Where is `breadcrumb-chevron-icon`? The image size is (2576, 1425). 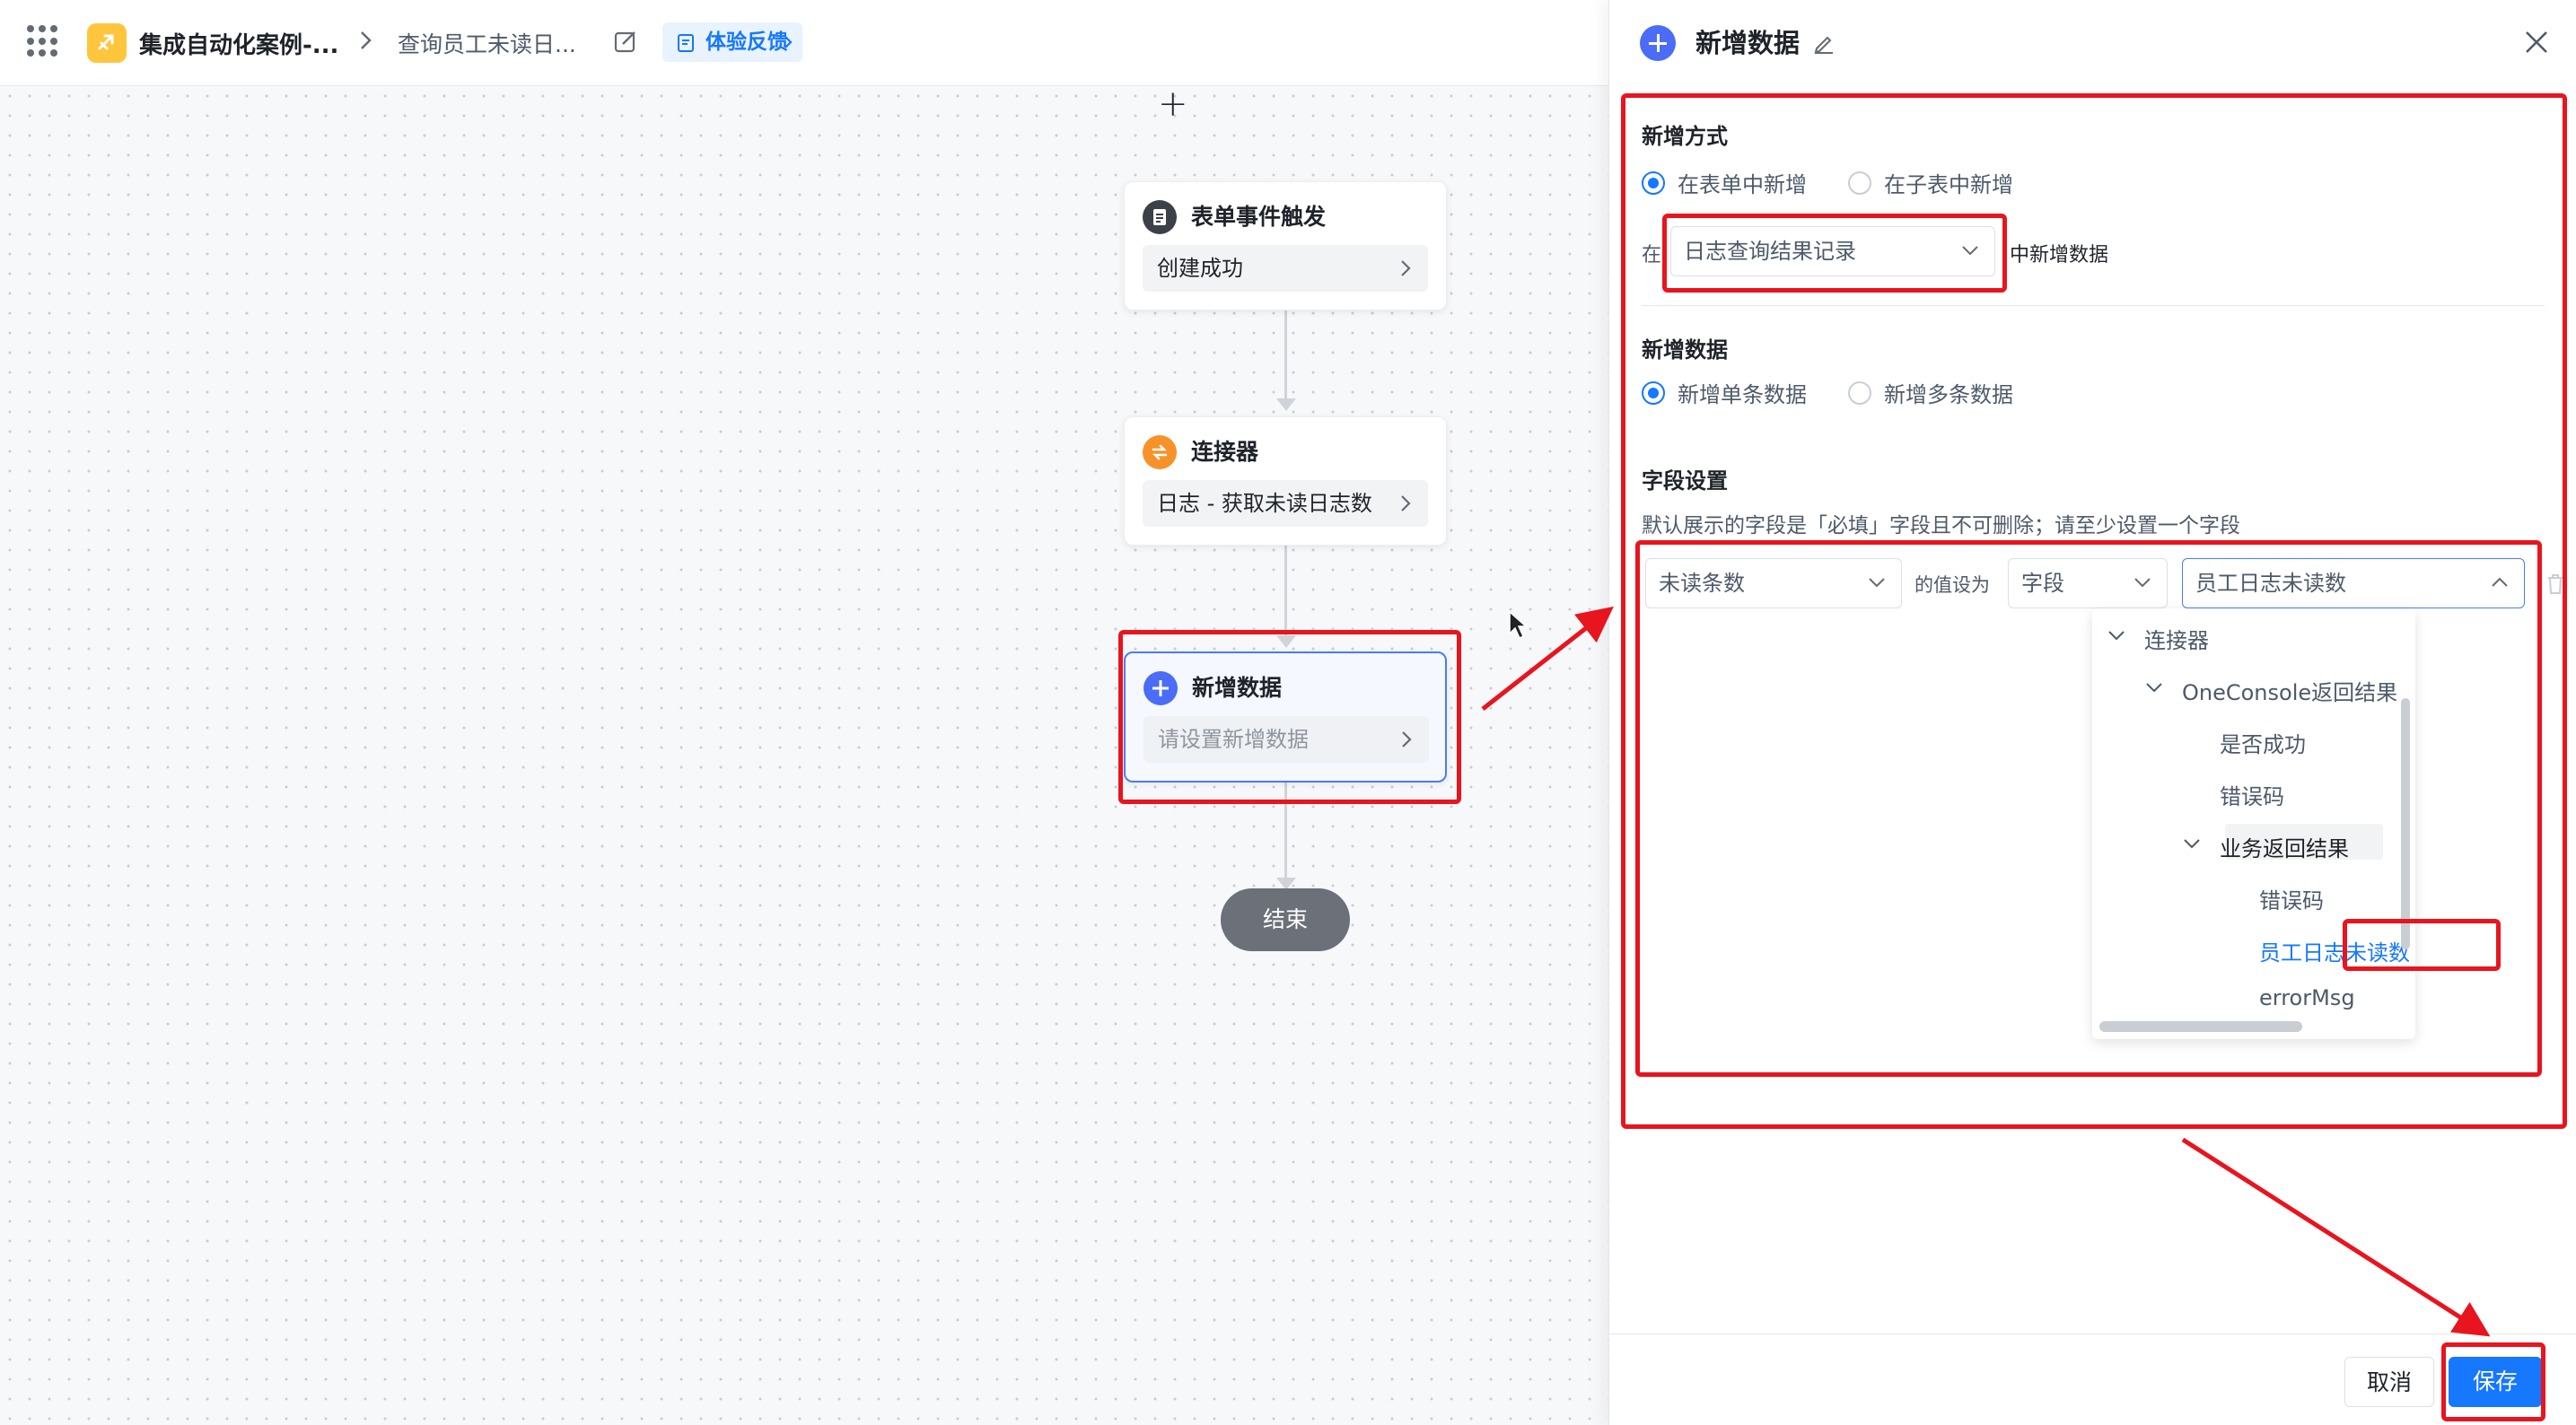 breadcrumb-chevron-icon is located at coordinates (366, 40).